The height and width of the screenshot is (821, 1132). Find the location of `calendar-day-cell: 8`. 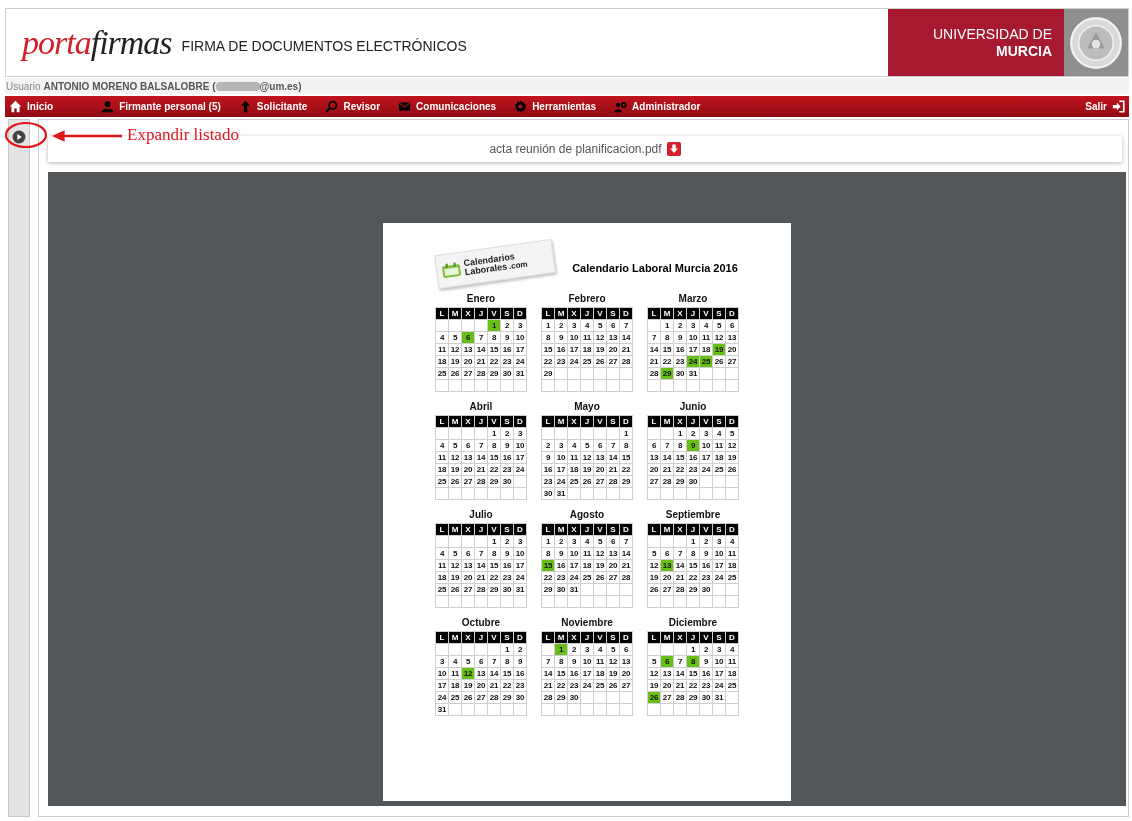

calendar-day-cell: 8 is located at coordinates (494, 445).